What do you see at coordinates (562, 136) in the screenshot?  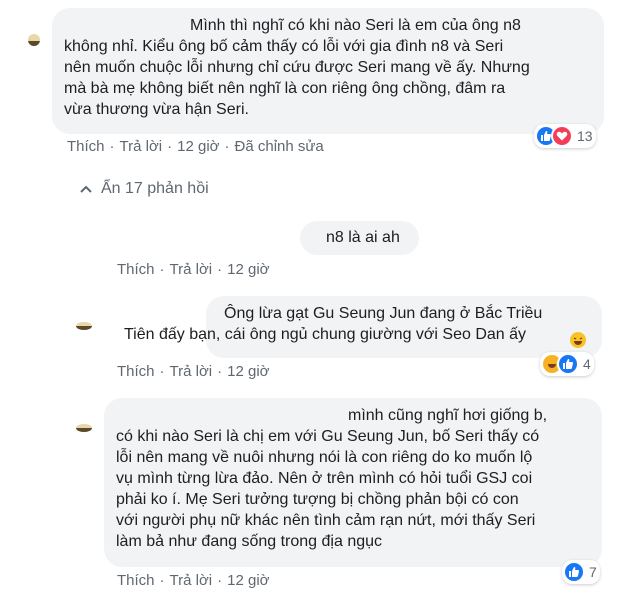 I see `love-icon` at bounding box center [562, 136].